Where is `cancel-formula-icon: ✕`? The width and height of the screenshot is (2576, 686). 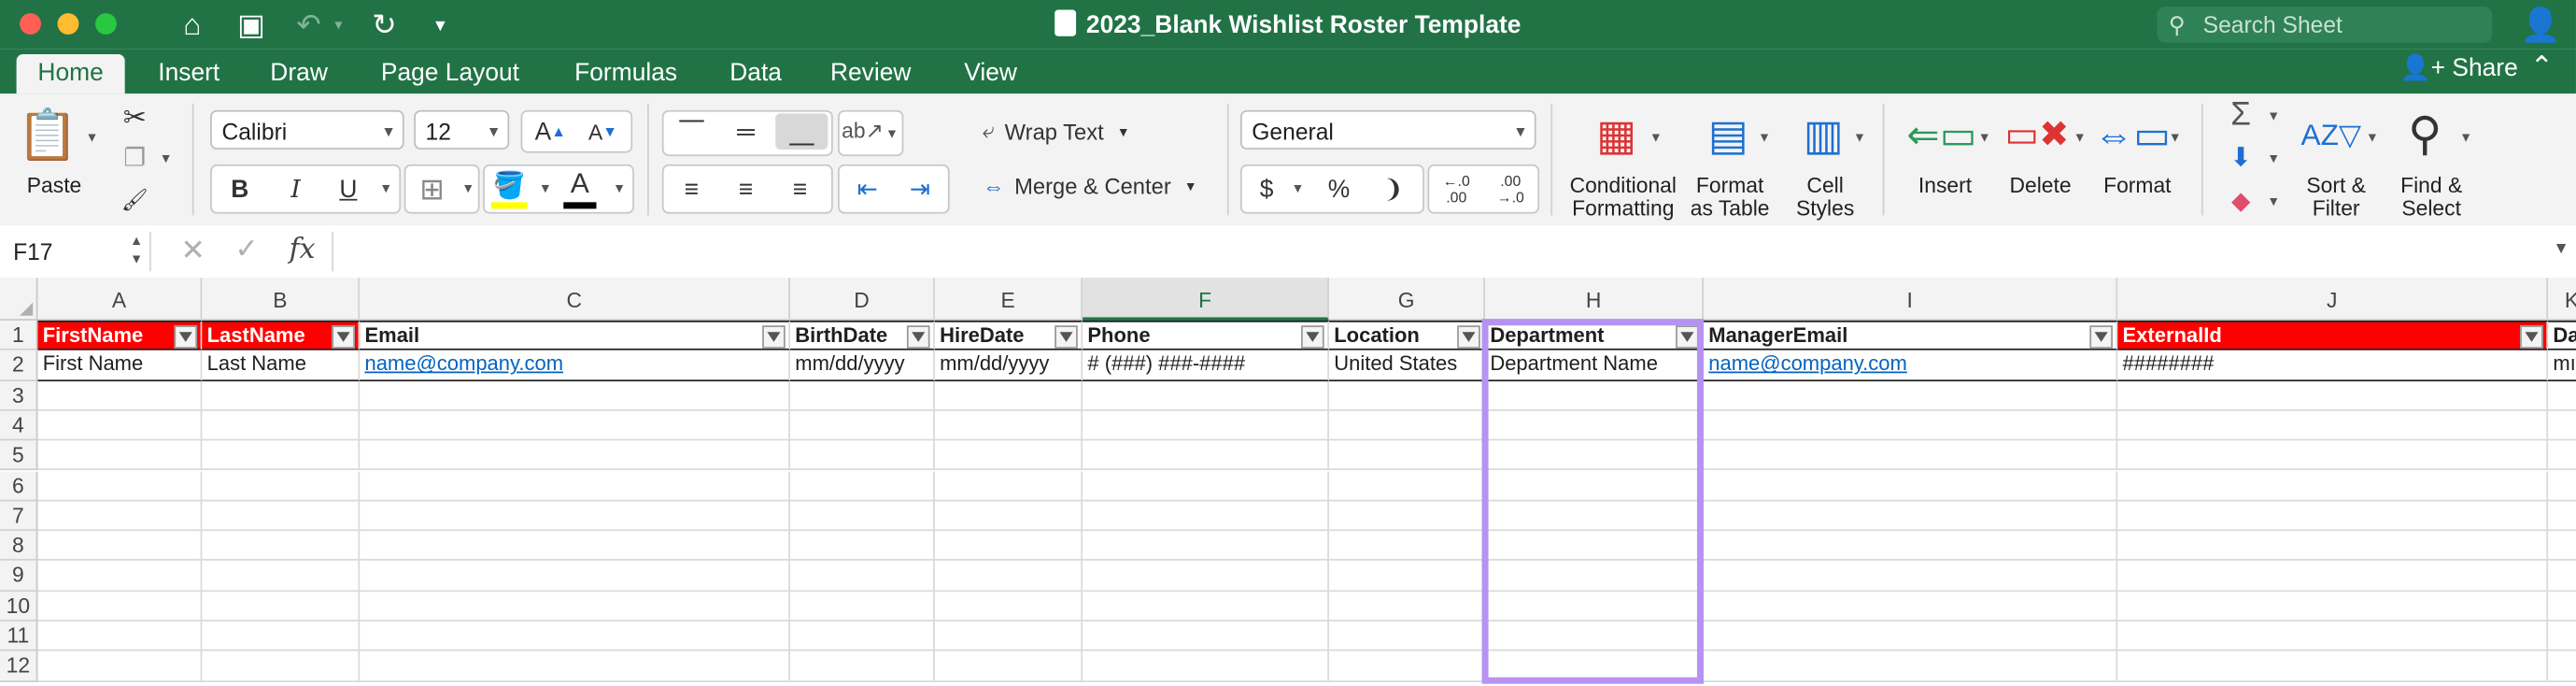
cancel-formula-icon: ✕ is located at coordinates (192, 251).